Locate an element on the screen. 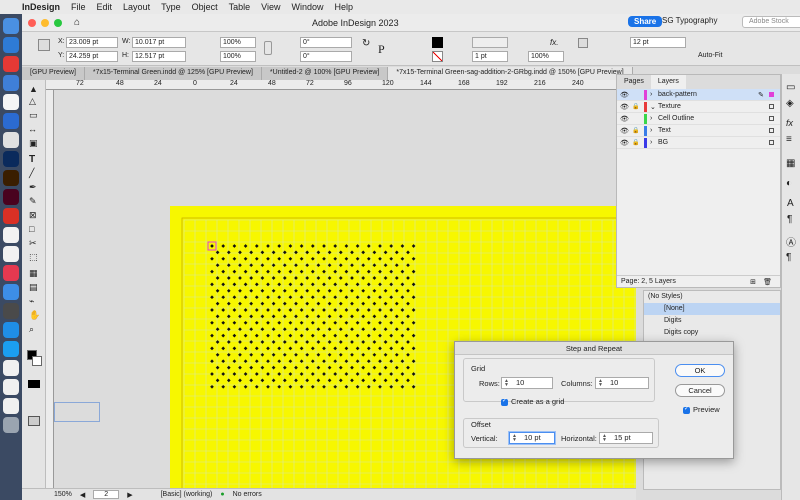 This screenshot has width=800, height=500. menu-table: Table is located at coordinates (240, 7).